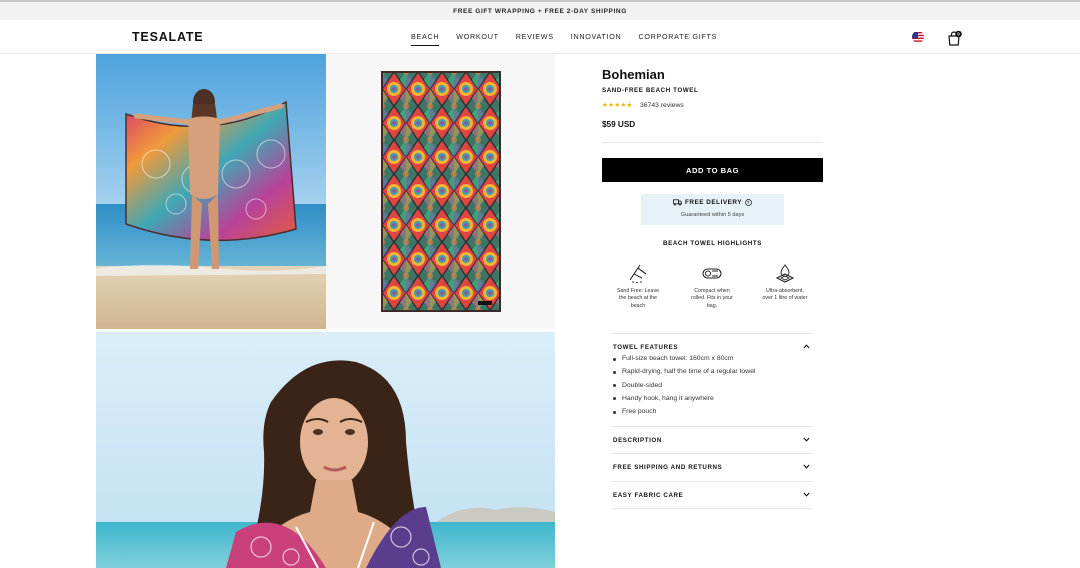 Image resolution: width=1080 pixels, height=568 pixels. I want to click on highlight-caption-line: rolled. Fits in your, so click(712, 298).